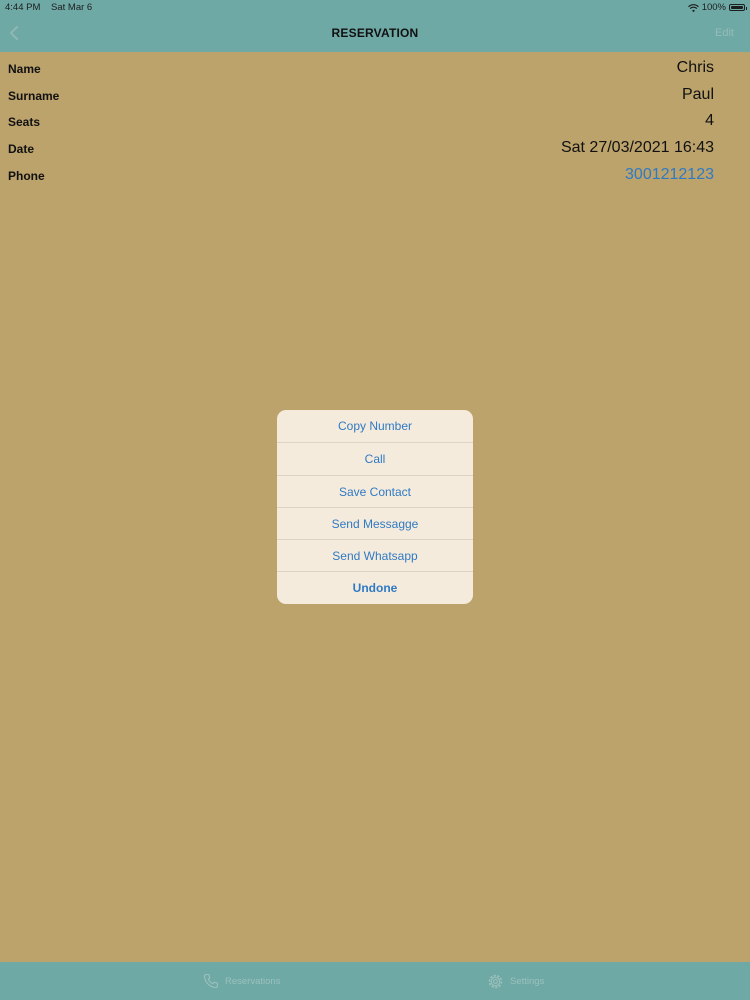  What do you see at coordinates (375, 176) in the screenshot?
I see `detail-row-phone: Phone 3001212123` at bounding box center [375, 176].